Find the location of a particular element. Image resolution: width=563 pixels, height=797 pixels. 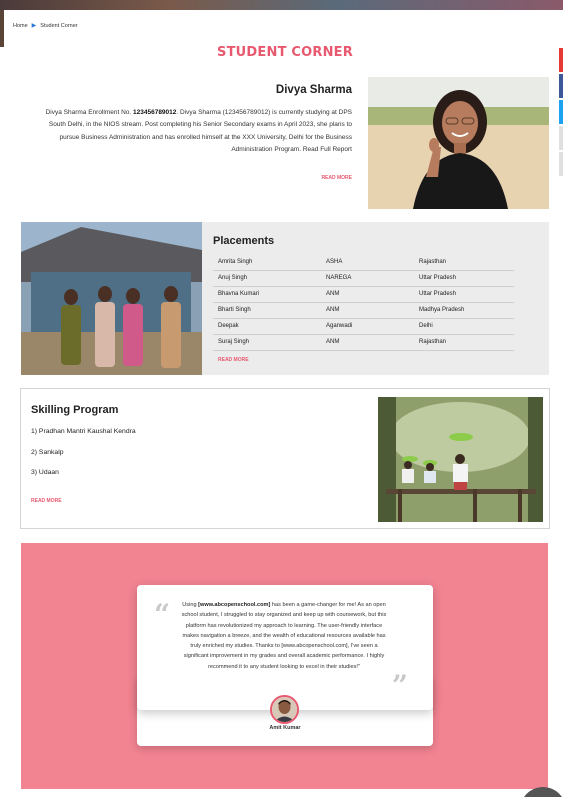

list-item: 2) Sankalp is located at coordinates (47, 452).